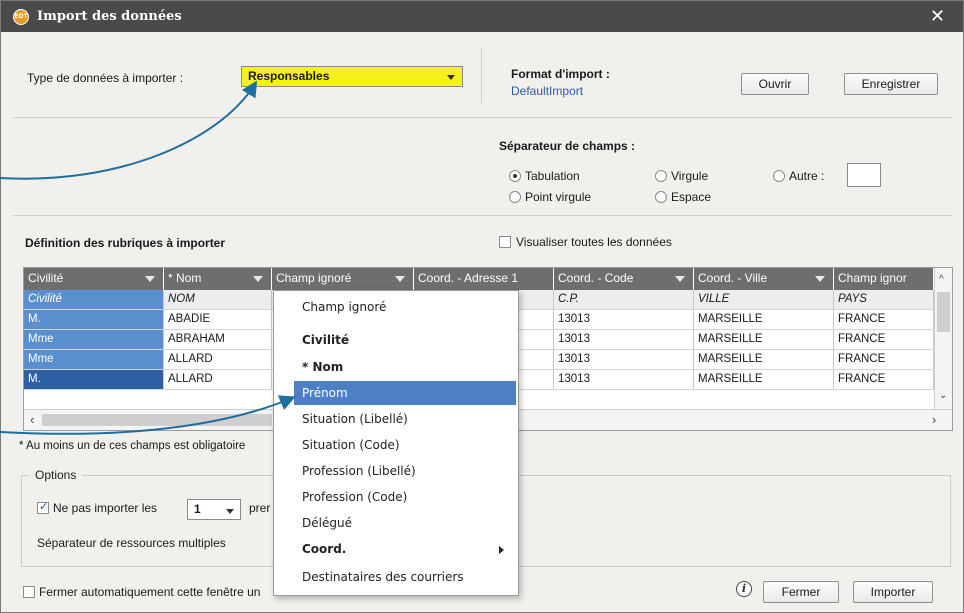  I want to click on show-all-label: Visualiser toutes les données, so click(594, 242).